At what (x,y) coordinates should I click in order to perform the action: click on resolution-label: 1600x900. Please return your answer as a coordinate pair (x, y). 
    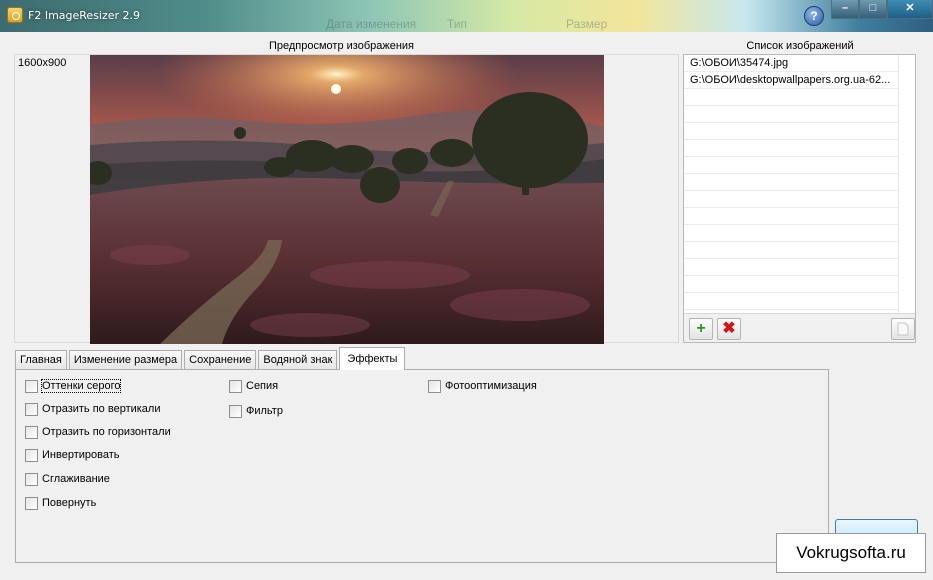
    Looking at the image, I should click on (42, 63).